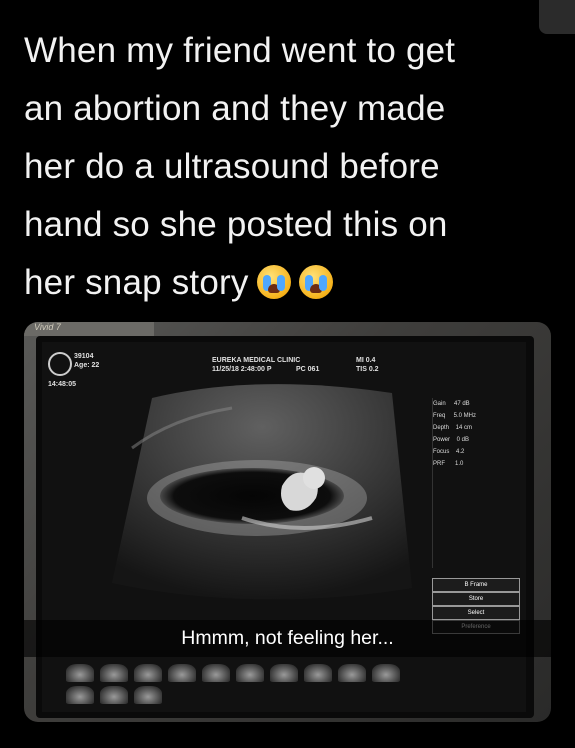  I want to click on logo-icon, so click(60, 364).